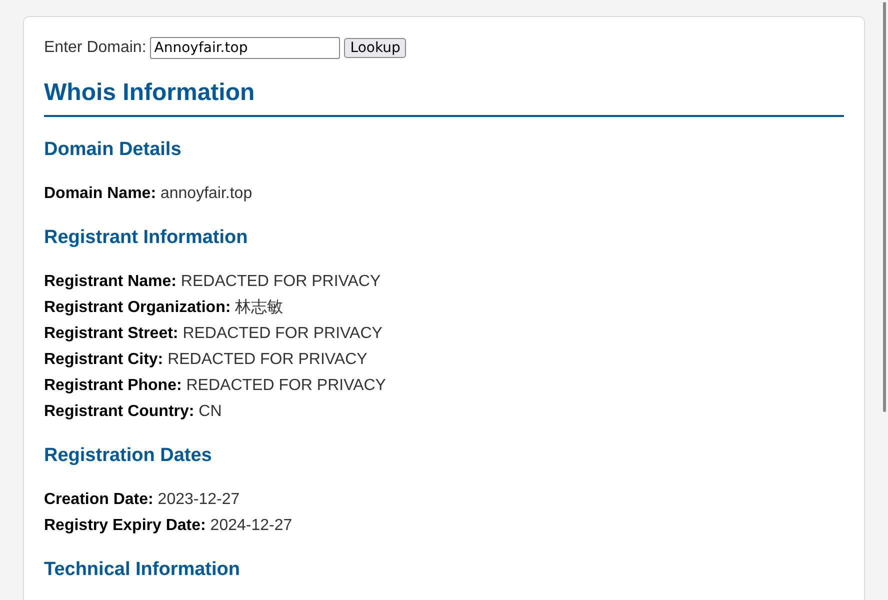 This screenshot has height=600, width=888. Describe the element at coordinates (149, 194) in the screenshot. I see `field-line: Domain Name: annoyfair.top` at that location.